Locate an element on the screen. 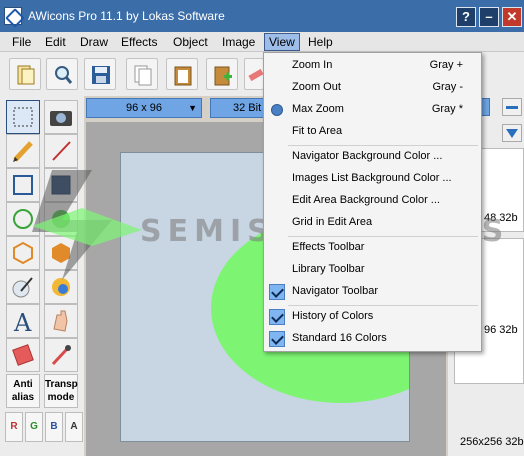 This screenshot has width=524, height=456. bit-value: 32 Bit is located at coordinates (247, 108).